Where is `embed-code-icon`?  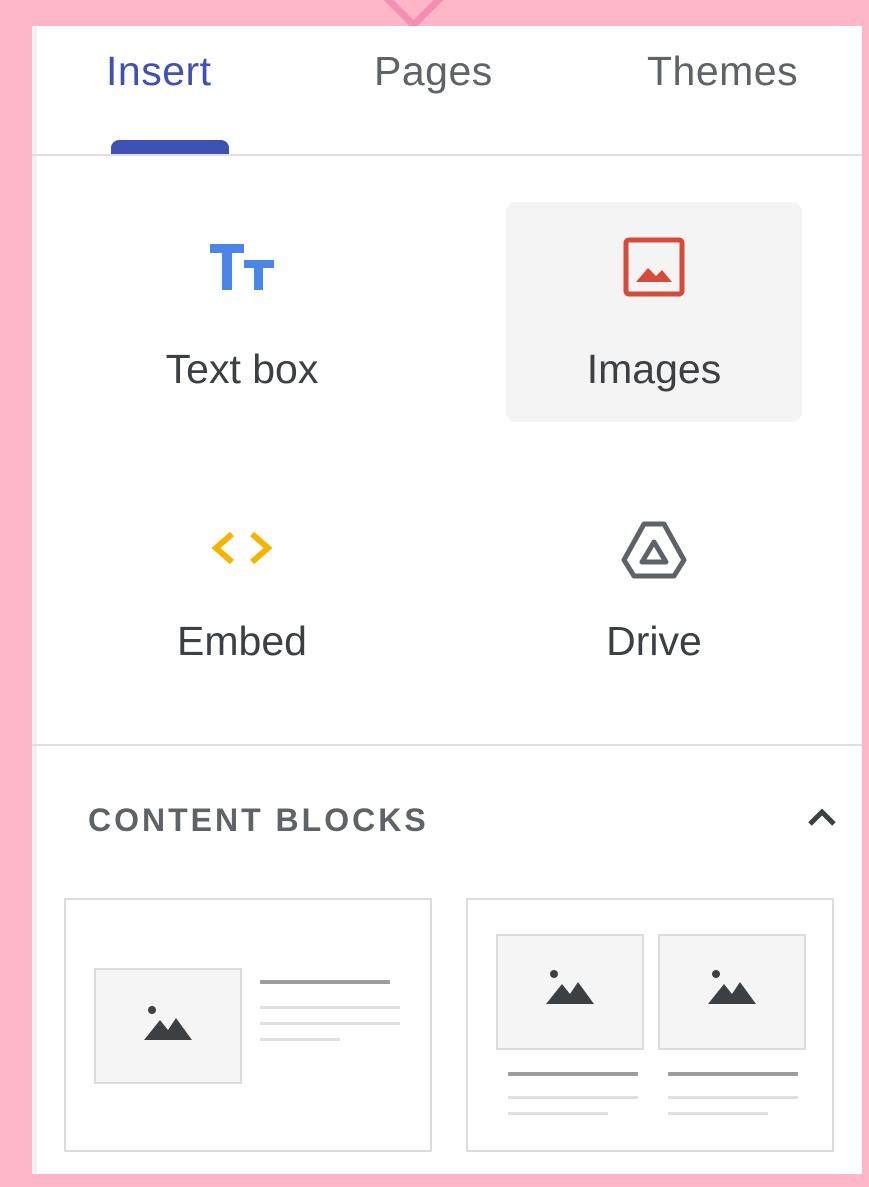 embed-code-icon is located at coordinates (242, 548).